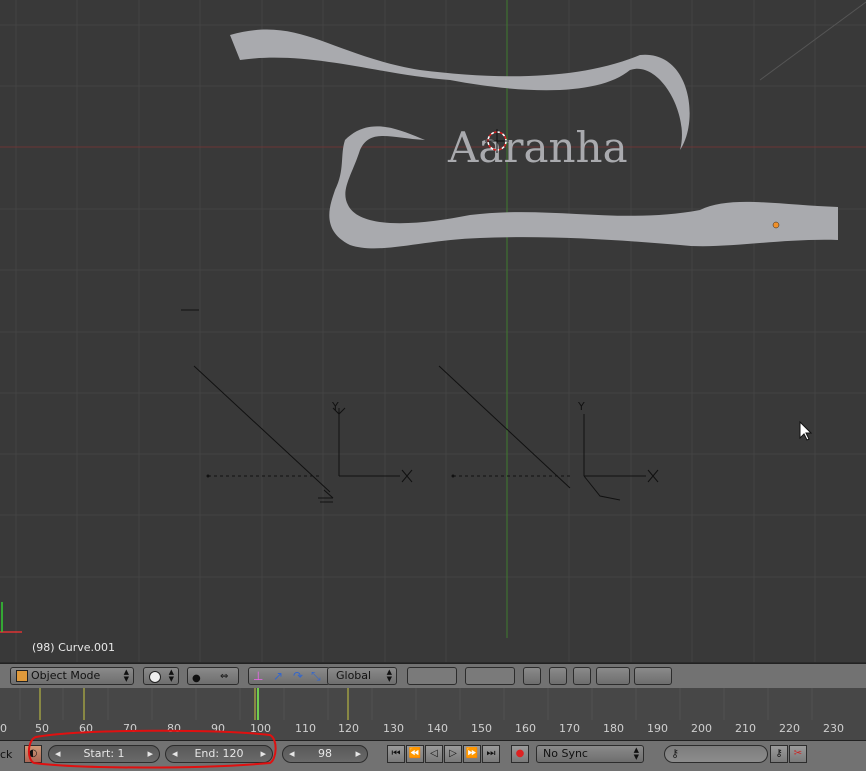 The width and height of the screenshot is (866, 771). Describe the element at coordinates (532, 676) in the screenshot. I see `render-layer-icon` at that location.